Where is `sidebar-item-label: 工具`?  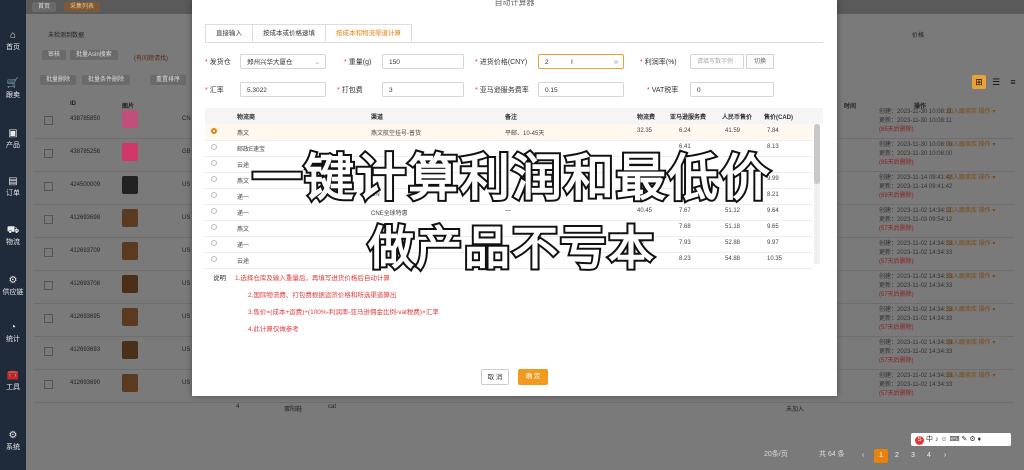 sidebar-item-label: 工具 is located at coordinates (13, 387).